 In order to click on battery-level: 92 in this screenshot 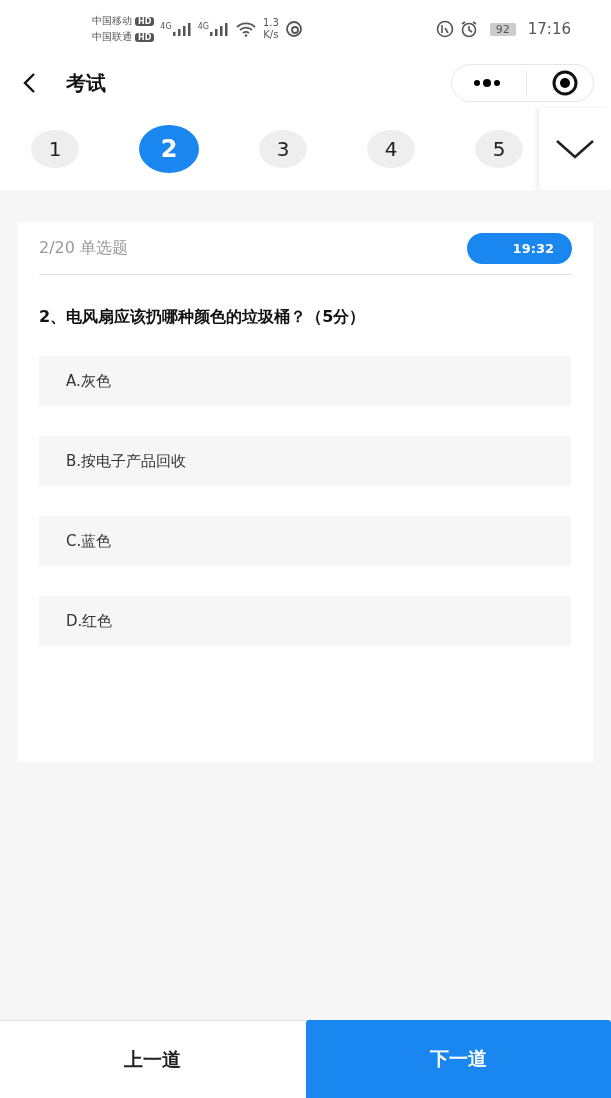, I will do `click(502, 29)`.